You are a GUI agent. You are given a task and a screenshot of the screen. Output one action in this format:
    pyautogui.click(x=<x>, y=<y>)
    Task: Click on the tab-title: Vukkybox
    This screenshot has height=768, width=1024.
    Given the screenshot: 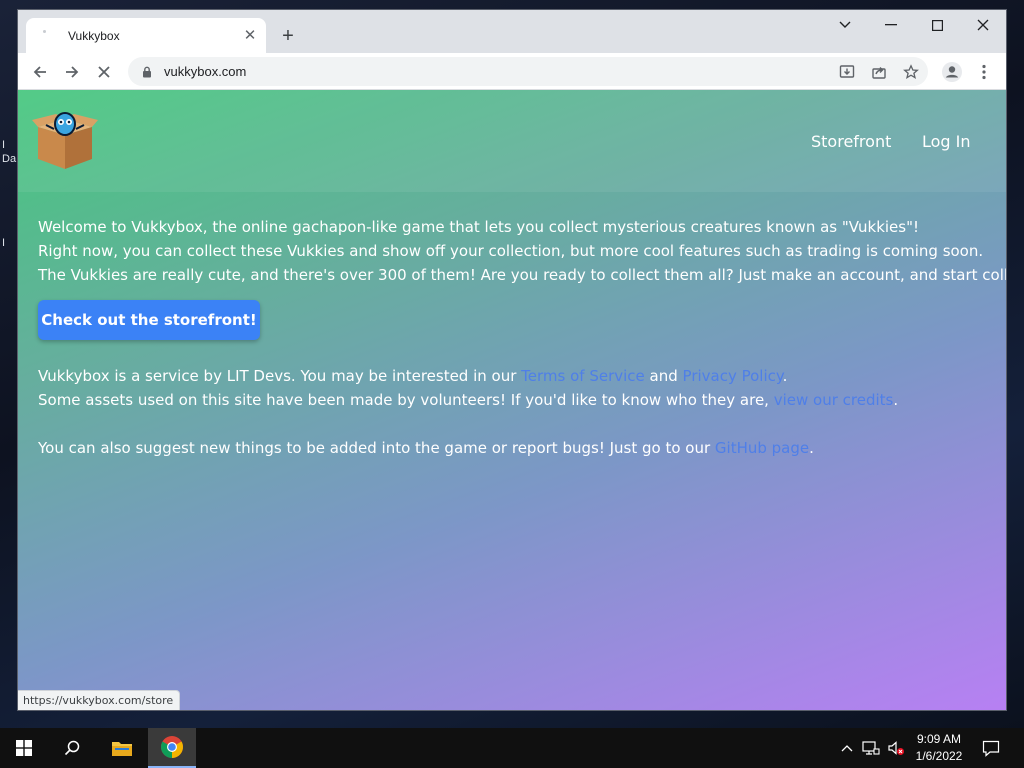 What is the action you would take?
    pyautogui.click(x=94, y=35)
    